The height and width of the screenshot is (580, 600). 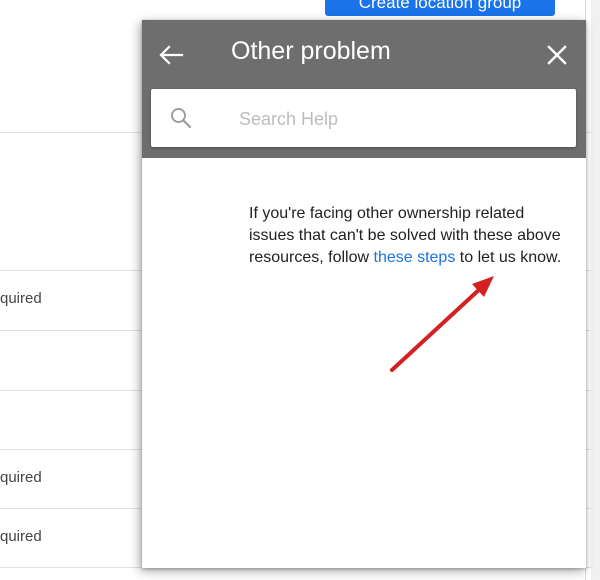 I want to click on search-box, so click(x=363, y=118).